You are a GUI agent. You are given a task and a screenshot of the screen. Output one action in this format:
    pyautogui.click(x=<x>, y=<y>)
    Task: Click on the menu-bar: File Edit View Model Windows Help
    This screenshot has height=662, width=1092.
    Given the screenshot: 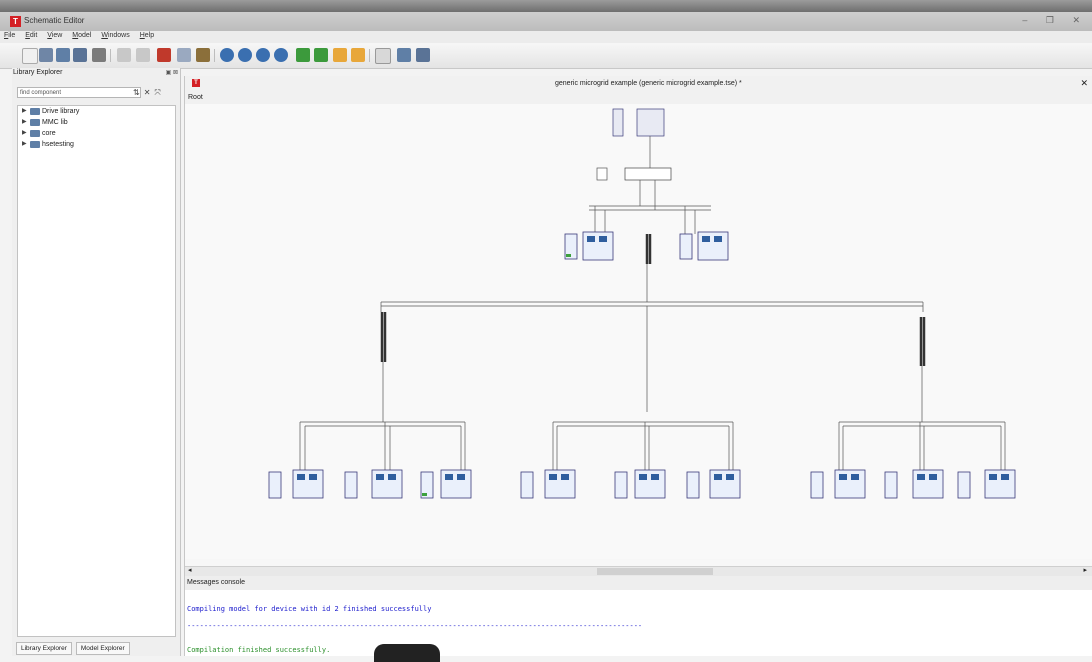 What is the action you would take?
    pyautogui.click(x=546, y=37)
    